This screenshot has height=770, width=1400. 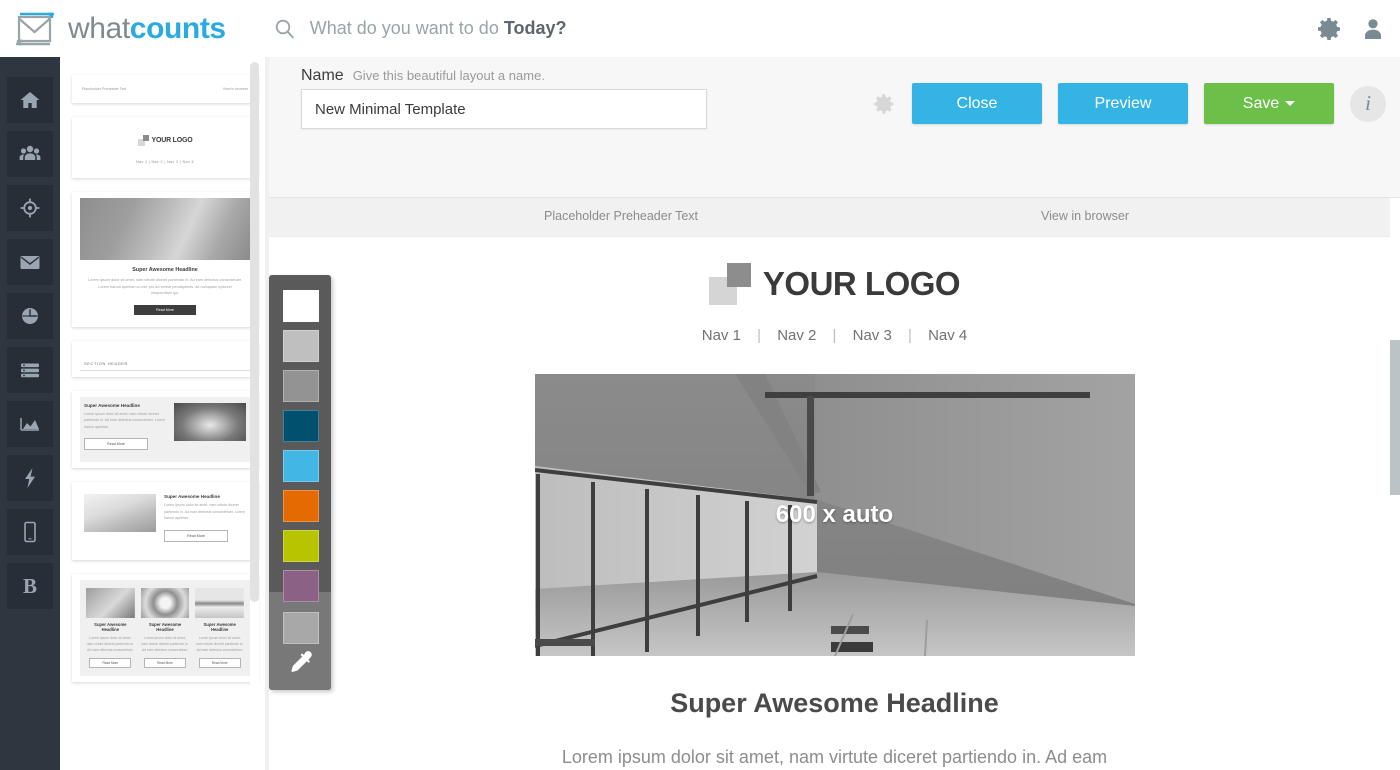 I want to click on nav-link-2: Nav 2, so click(x=796, y=335).